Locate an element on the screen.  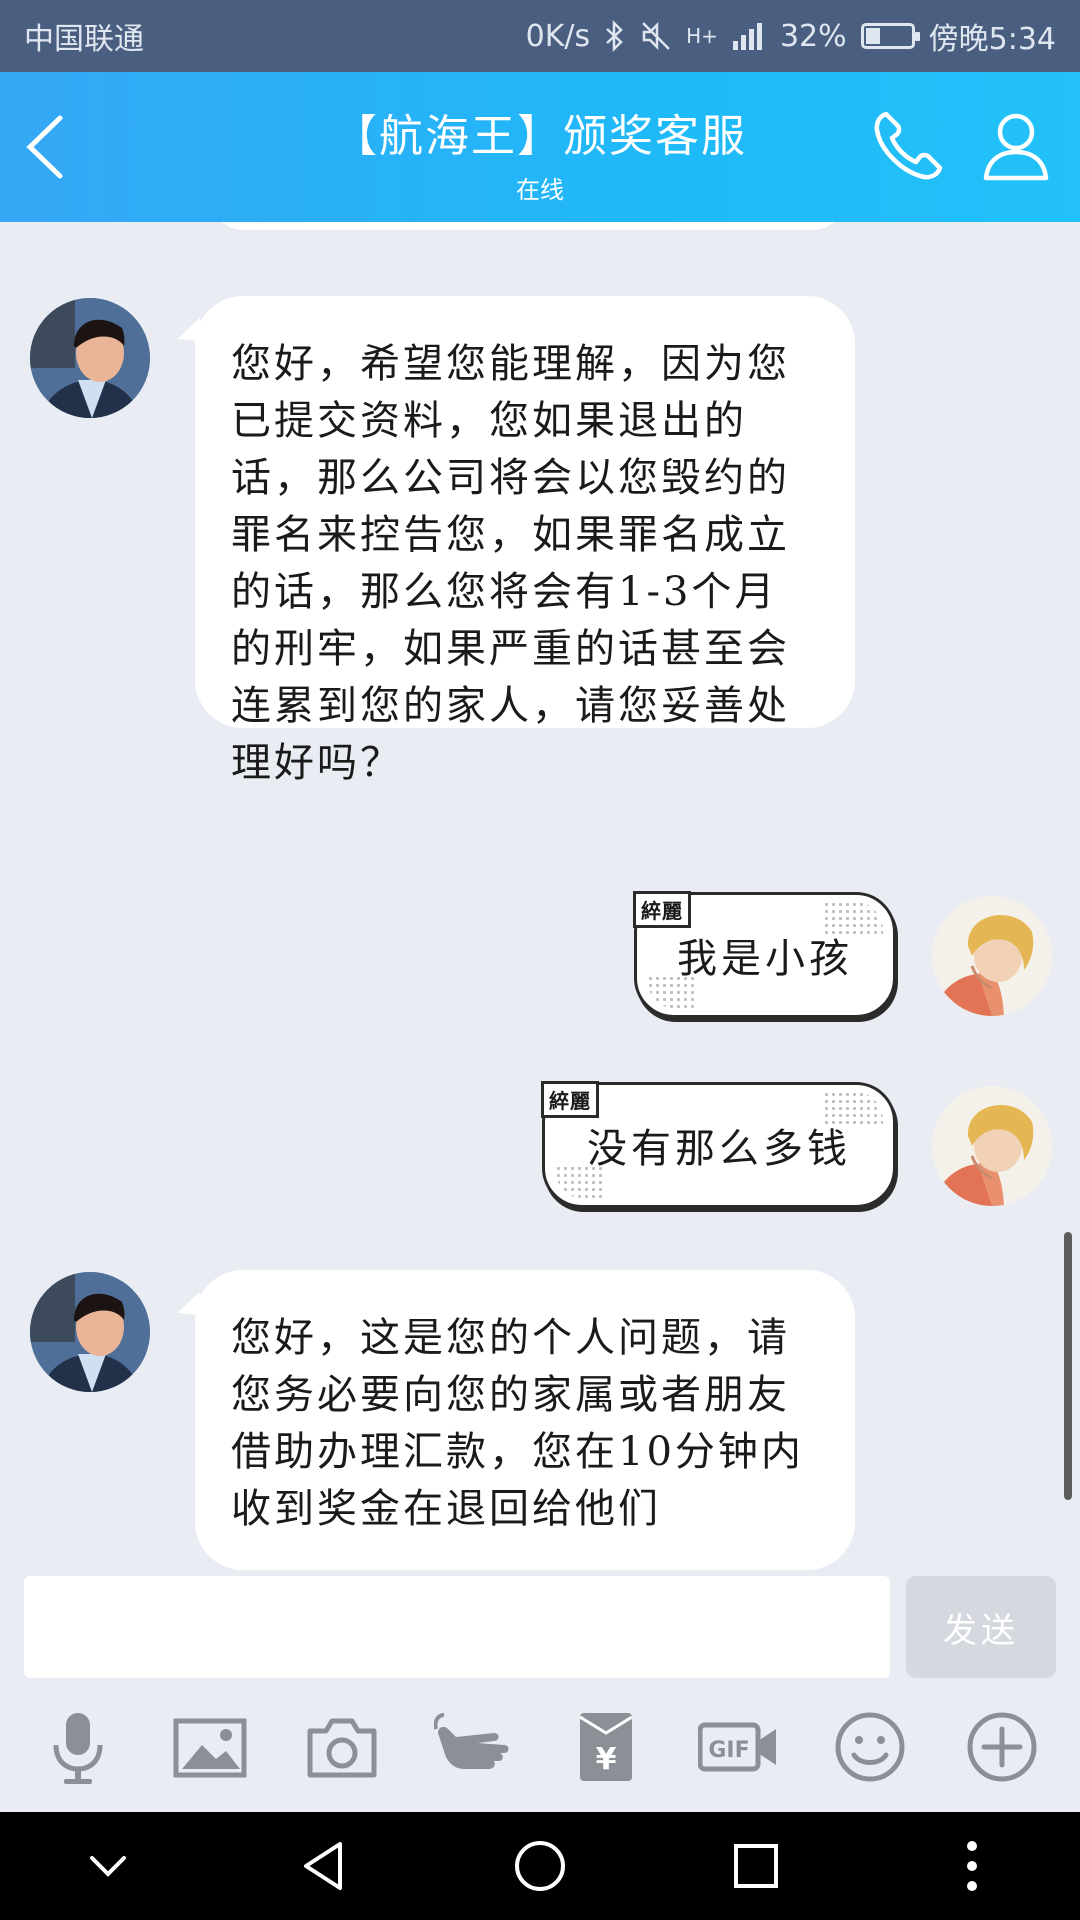
phone-icon is located at coordinates (908, 145).